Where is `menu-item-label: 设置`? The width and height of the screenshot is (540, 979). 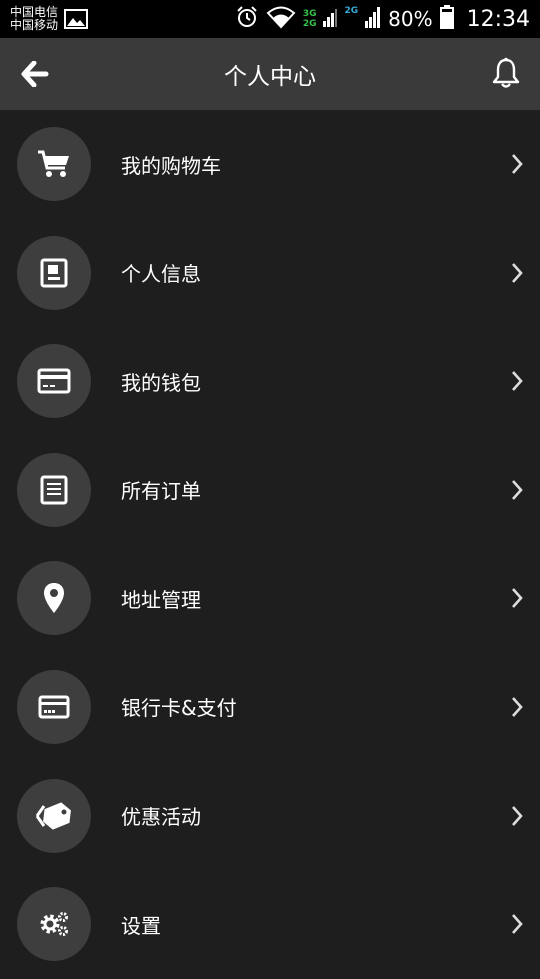 menu-item-label: 设置 is located at coordinates (141, 925).